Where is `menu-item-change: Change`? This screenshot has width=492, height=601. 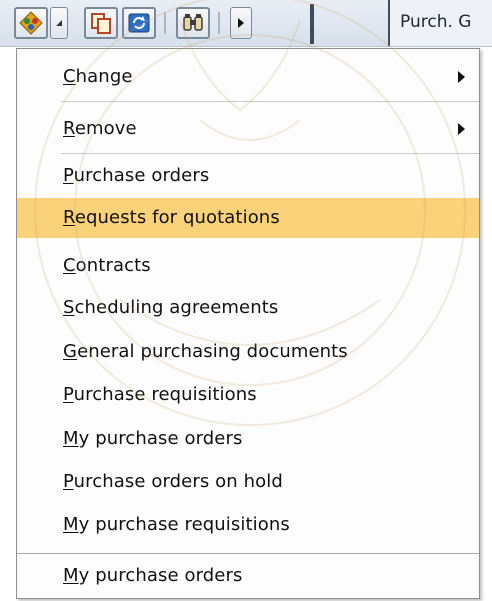
menu-item-change: Change is located at coordinates (248, 77).